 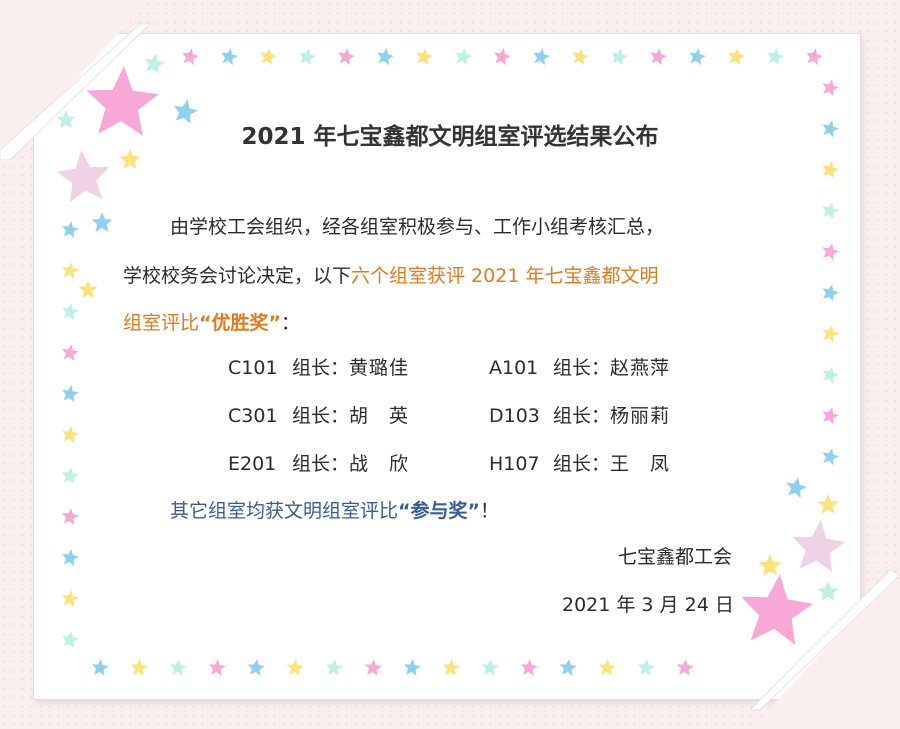 I want to click on award-participation-label: “参与奖”, so click(x=439, y=511).